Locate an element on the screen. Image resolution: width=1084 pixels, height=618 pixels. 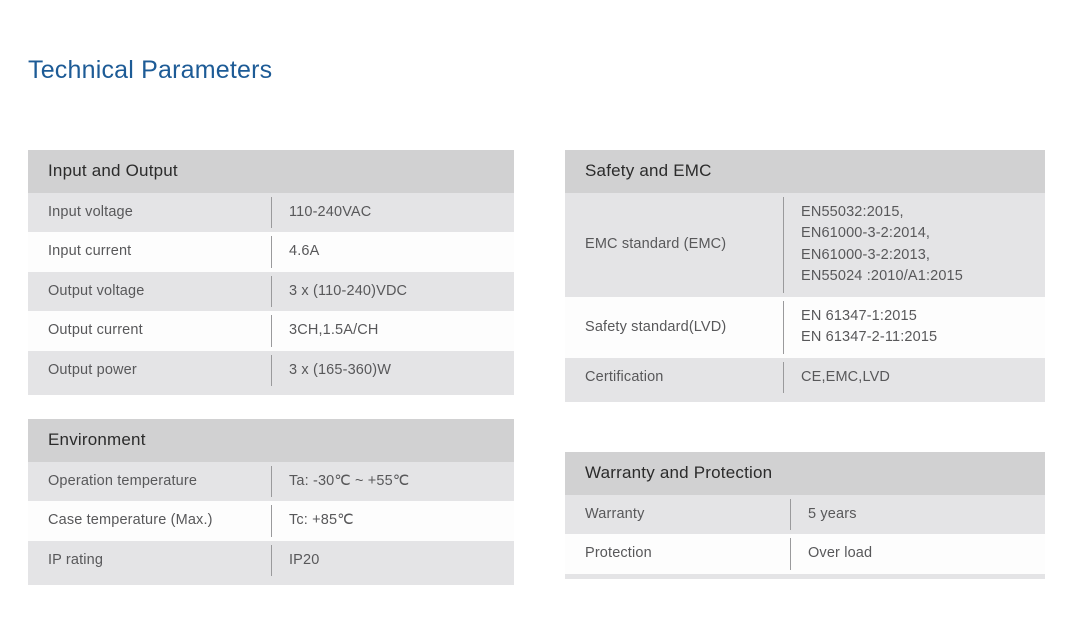
table-header-input-and-output: Input and Output is located at coordinates (271, 171).